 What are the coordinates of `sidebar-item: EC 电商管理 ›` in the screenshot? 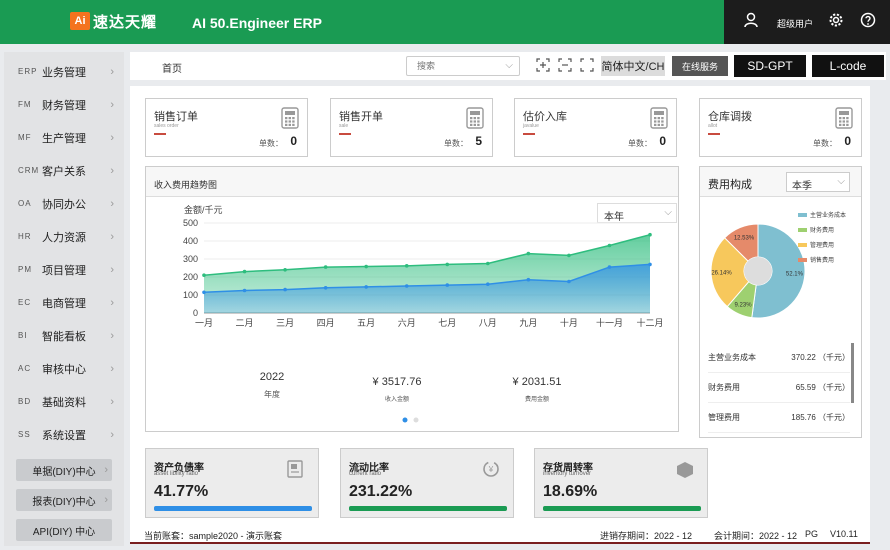 It's located at (64, 302).